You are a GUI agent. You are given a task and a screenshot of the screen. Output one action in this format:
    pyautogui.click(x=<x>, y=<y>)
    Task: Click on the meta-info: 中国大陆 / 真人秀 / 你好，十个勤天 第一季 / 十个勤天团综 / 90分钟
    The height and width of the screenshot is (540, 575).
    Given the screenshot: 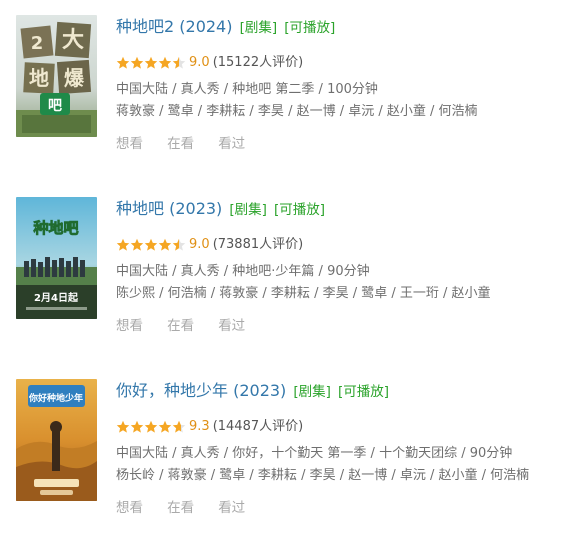 What is the action you would take?
    pyautogui.click(x=314, y=453)
    